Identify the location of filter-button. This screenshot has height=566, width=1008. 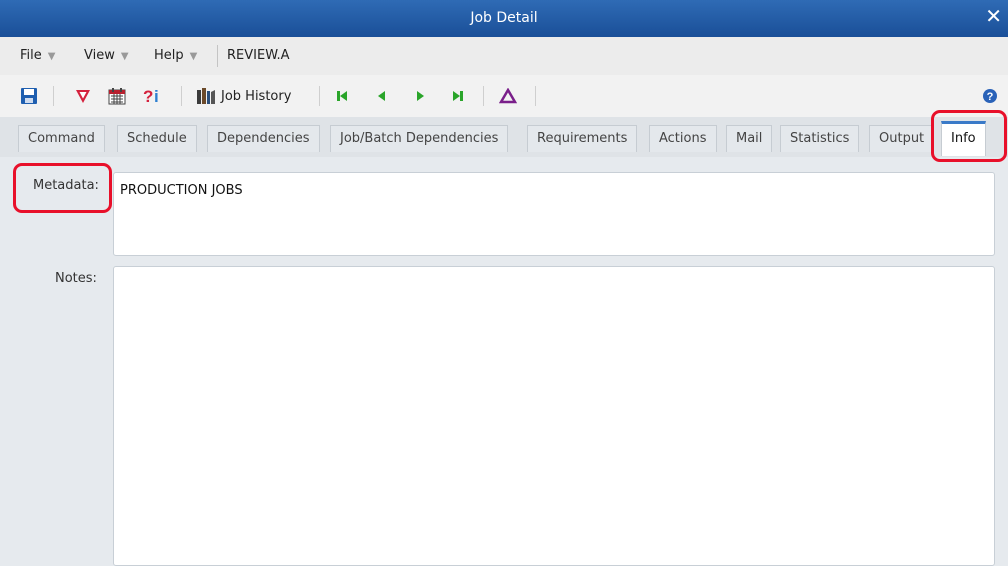
(83, 96).